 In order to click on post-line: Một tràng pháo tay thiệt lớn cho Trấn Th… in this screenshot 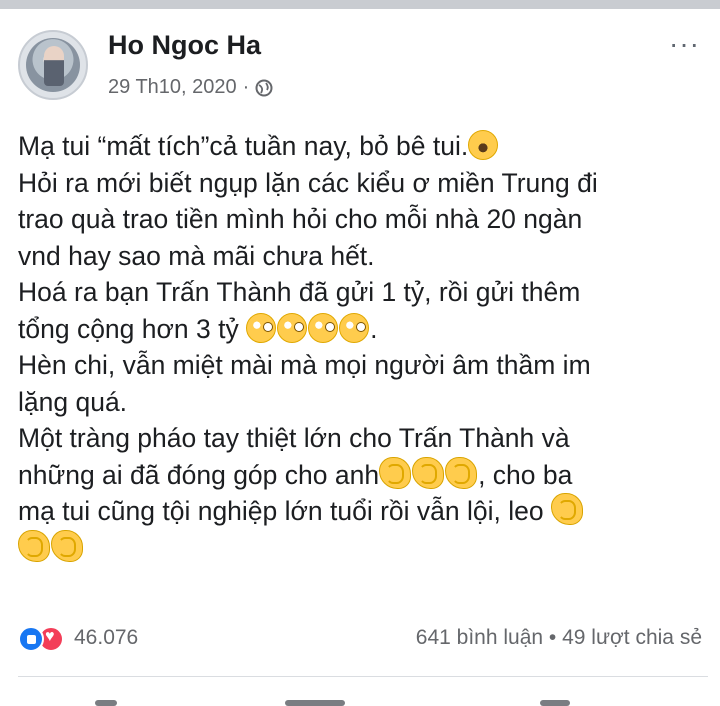, I will do `click(294, 438)`.